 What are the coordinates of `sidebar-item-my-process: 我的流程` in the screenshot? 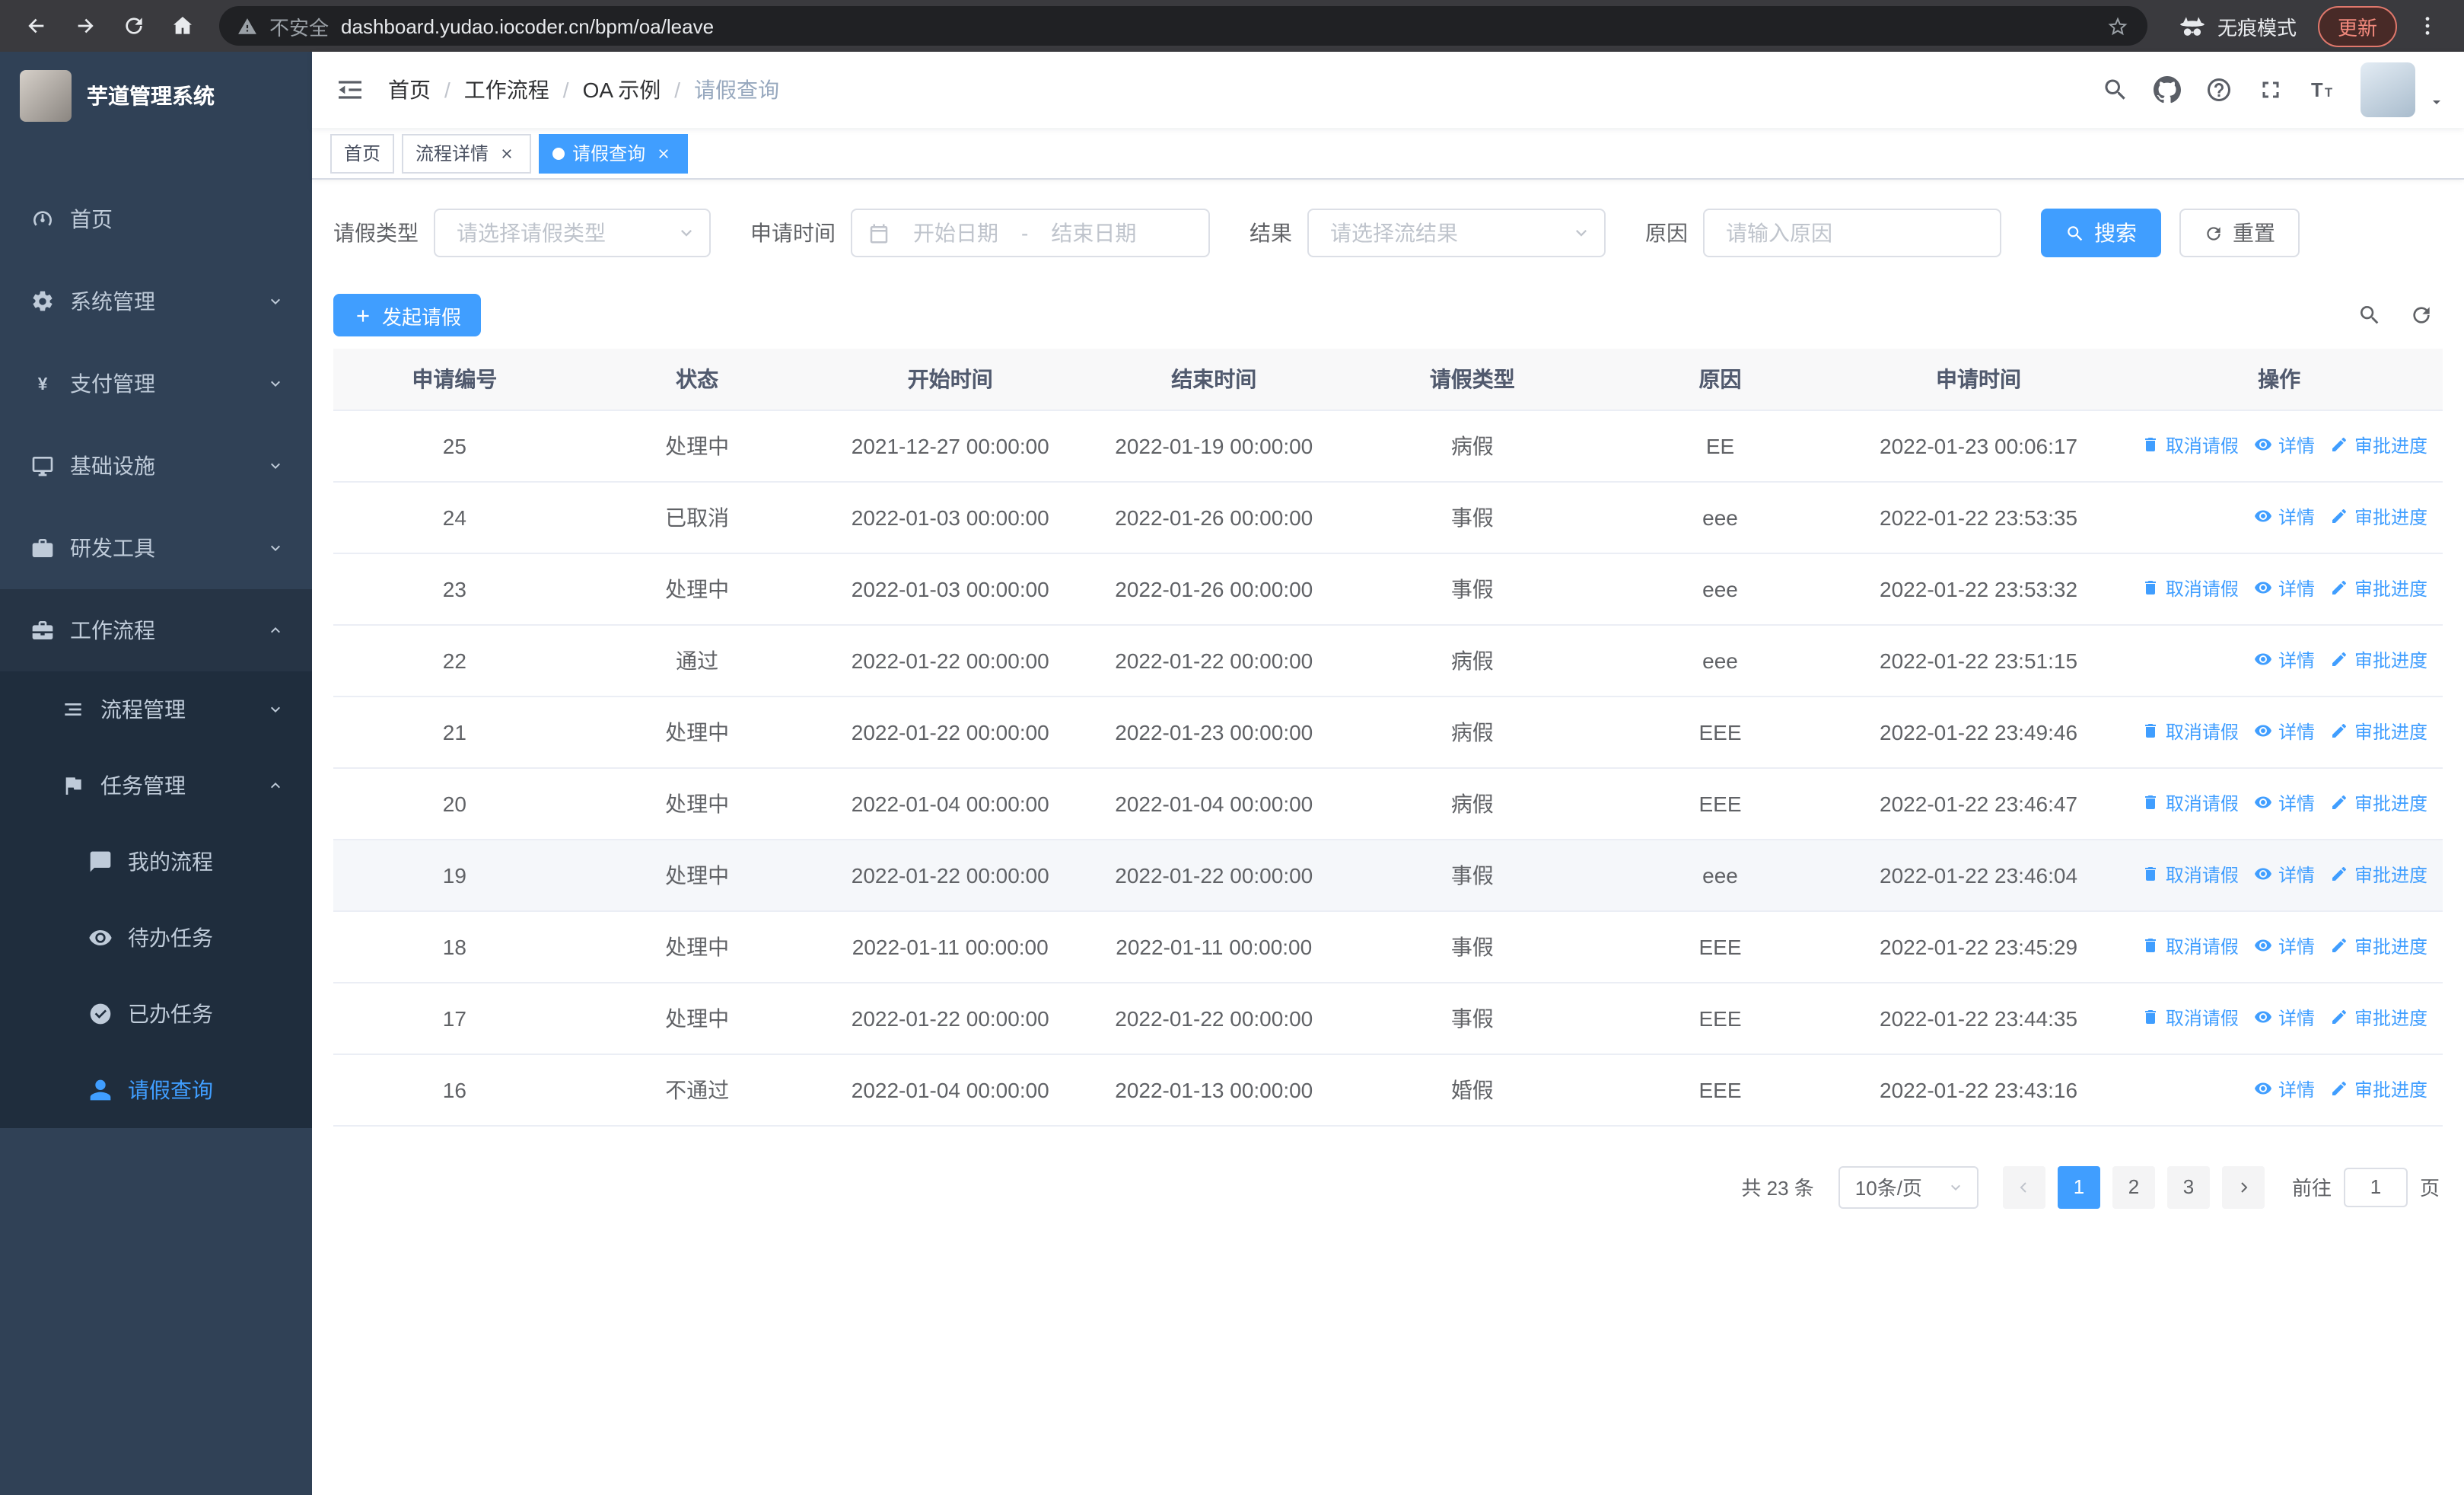 It's located at (156, 862).